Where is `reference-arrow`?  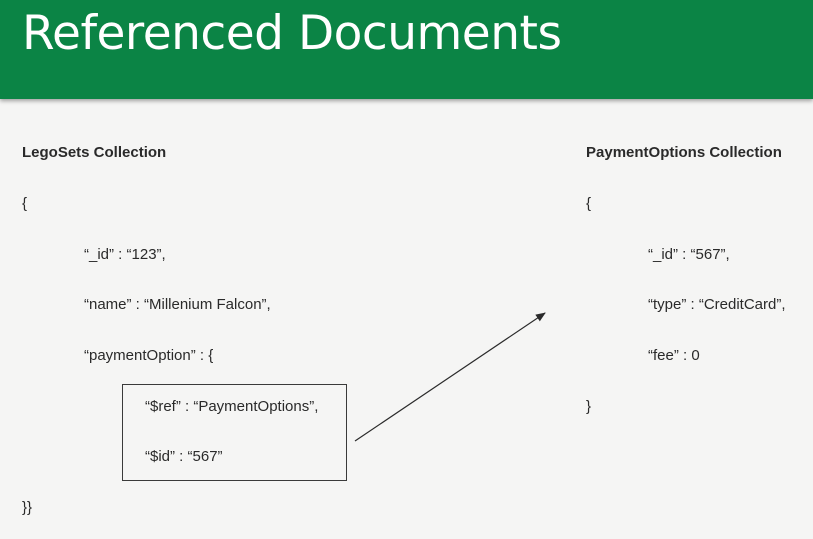
reference-arrow is located at coordinates (450, 377).